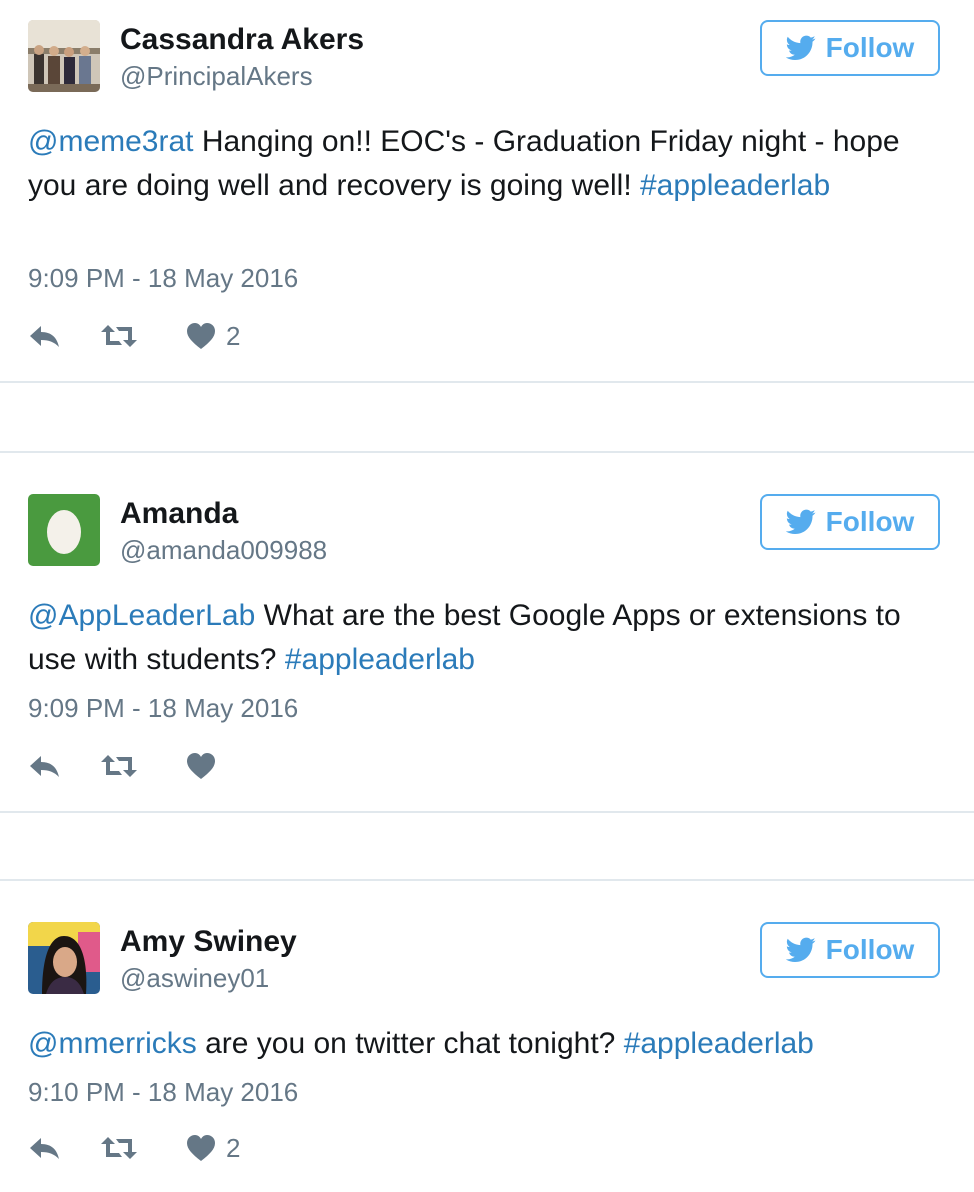  Describe the element at coordinates (179, 514) in the screenshot. I see `display-name: Amanda` at that location.